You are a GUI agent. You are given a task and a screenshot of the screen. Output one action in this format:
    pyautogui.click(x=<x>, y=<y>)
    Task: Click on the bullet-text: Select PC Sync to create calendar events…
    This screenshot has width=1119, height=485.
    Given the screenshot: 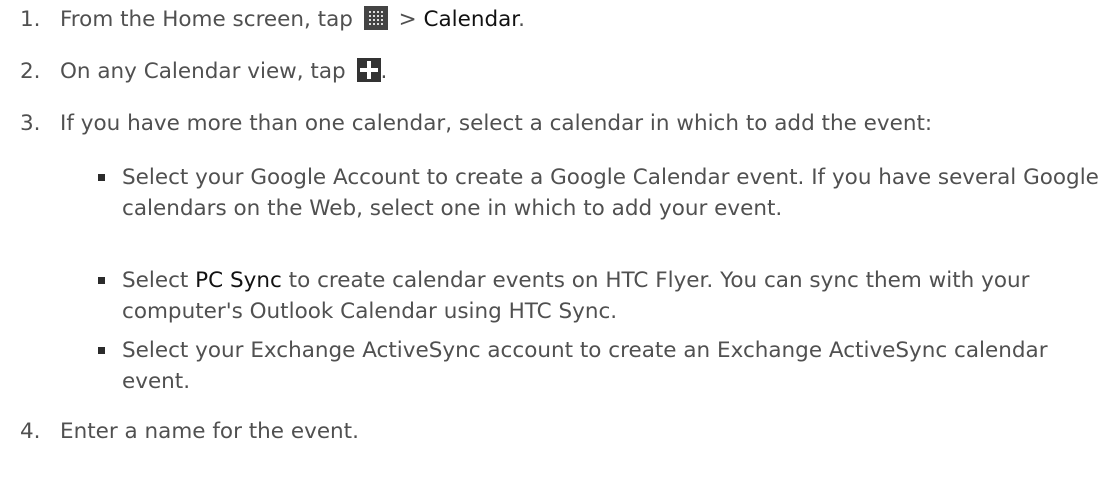 What is the action you would take?
    pyautogui.click(x=617, y=296)
    